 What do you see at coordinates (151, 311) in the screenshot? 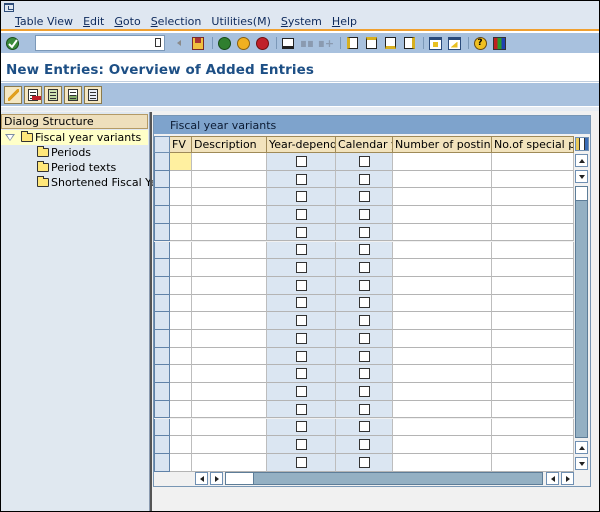
I see `panel-splitter` at bounding box center [151, 311].